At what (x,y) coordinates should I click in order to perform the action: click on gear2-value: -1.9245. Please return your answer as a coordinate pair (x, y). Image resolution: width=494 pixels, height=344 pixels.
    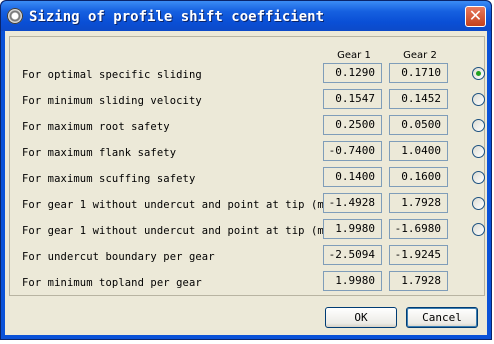
    Looking at the image, I should click on (418, 255).